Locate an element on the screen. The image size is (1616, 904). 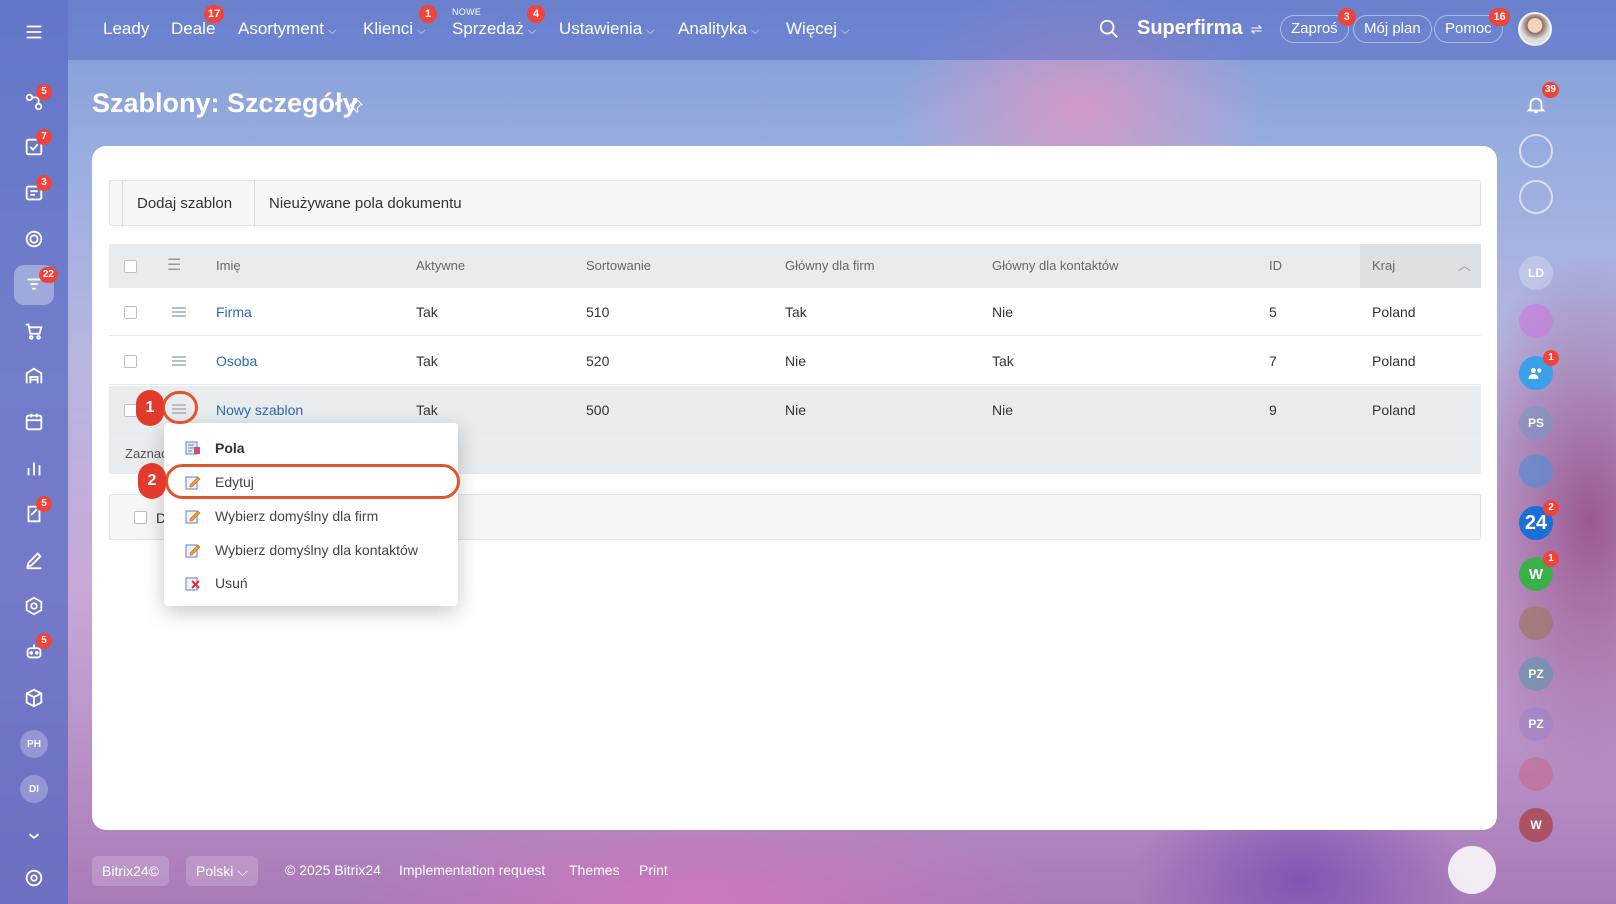
column-header-country: Kraj ︿ is located at coordinates (1420, 266).